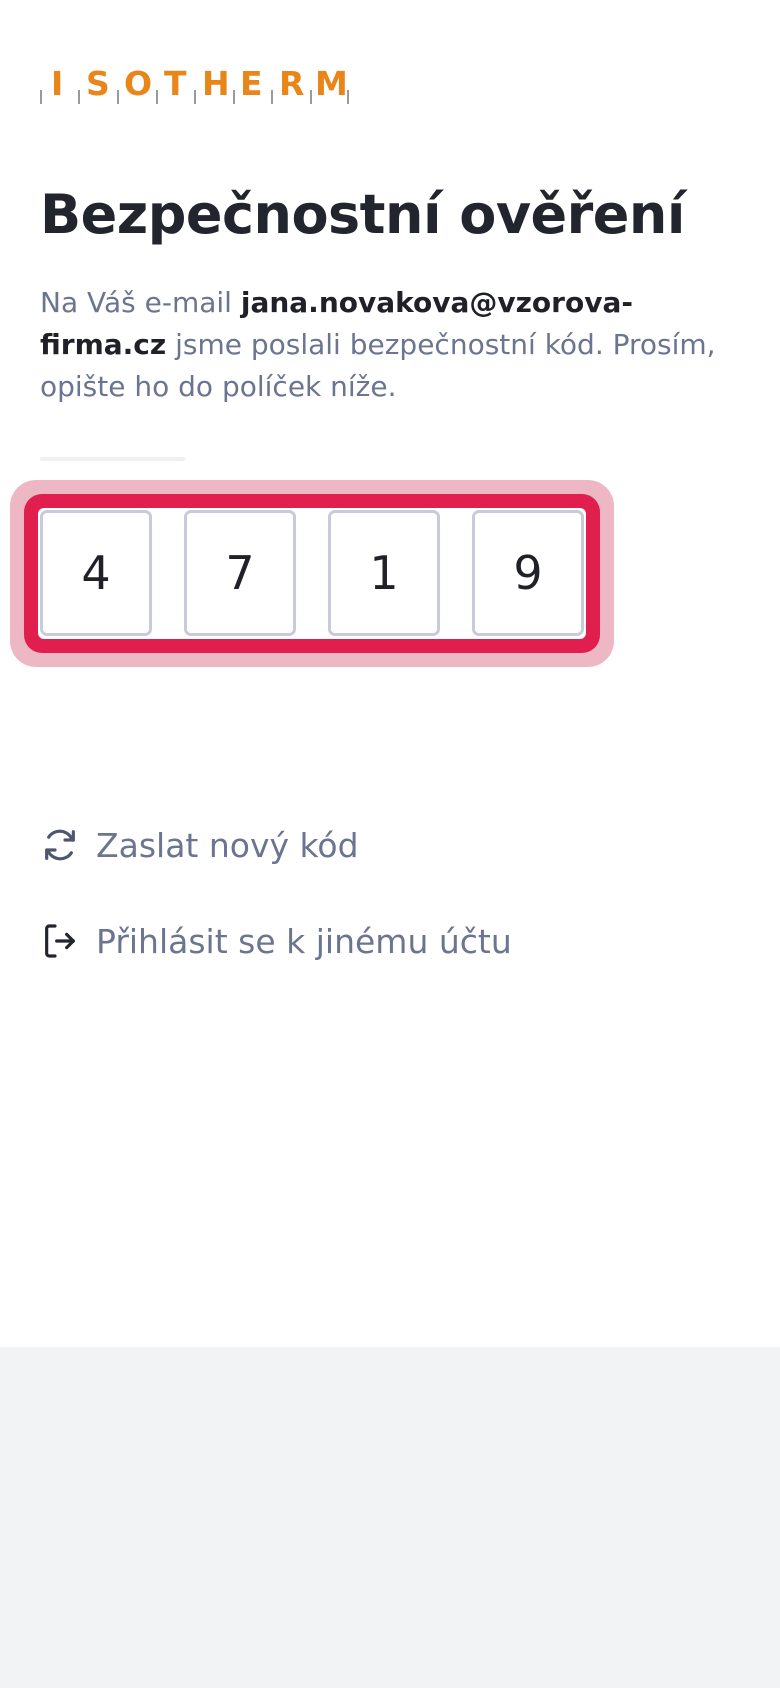 The height and width of the screenshot is (1688, 780). I want to click on switch-account-link: Přihlásit se k jinému účtu, so click(276, 941).